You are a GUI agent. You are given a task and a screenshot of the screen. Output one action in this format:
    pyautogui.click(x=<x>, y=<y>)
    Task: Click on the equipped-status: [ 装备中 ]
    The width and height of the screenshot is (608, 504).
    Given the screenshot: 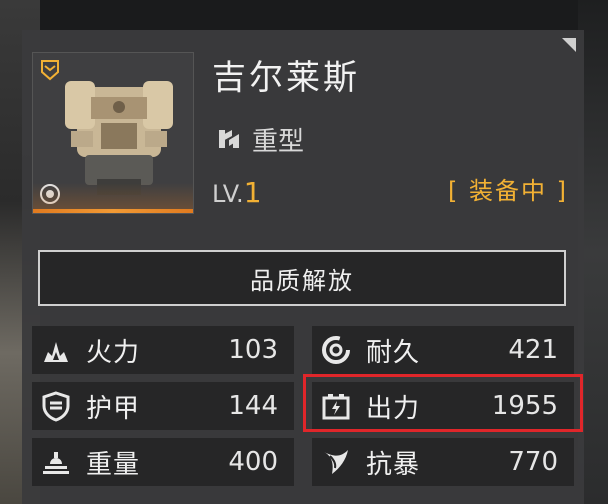 What is the action you would take?
    pyautogui.click(x=508, y=191)
    